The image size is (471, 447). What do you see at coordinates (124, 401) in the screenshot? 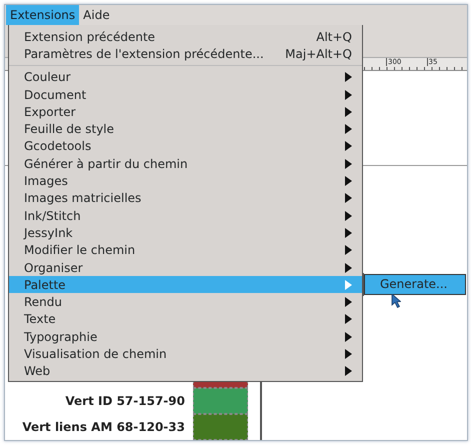
I see `swatch-label: Vert ID 57-157-90` at bounding box center [124, 401].